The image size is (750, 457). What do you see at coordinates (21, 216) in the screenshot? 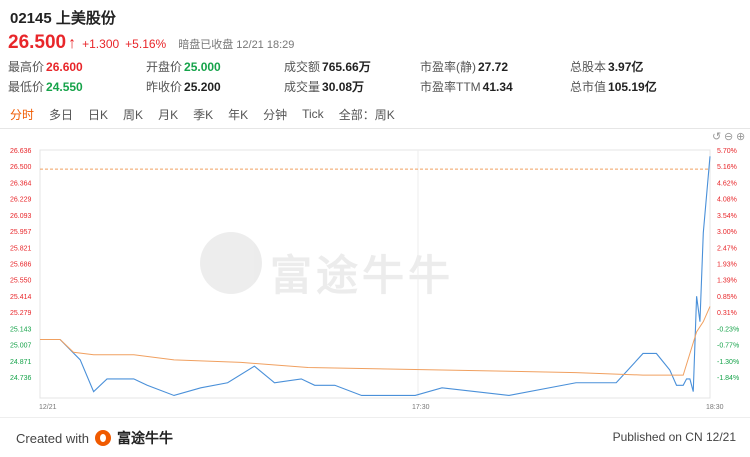
I see `y-tick-left: 26.093` at bounding box center [21, 216].